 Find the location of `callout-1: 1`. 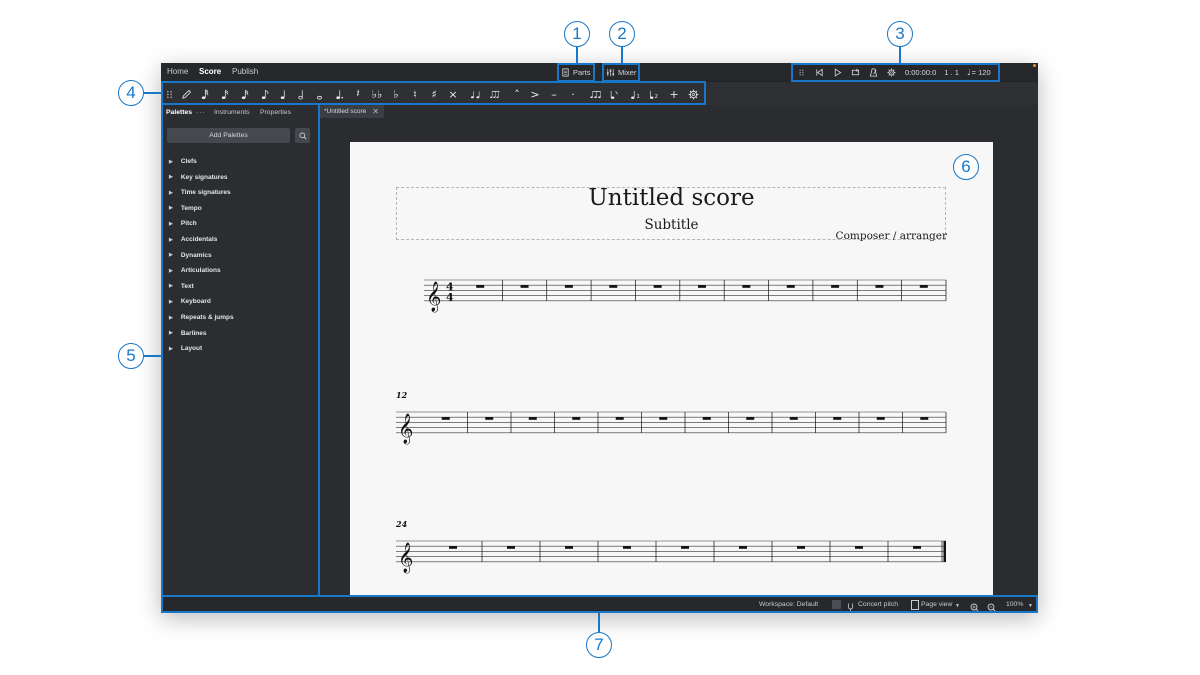

callout-1: 1 is located at coordinates (577, 34).